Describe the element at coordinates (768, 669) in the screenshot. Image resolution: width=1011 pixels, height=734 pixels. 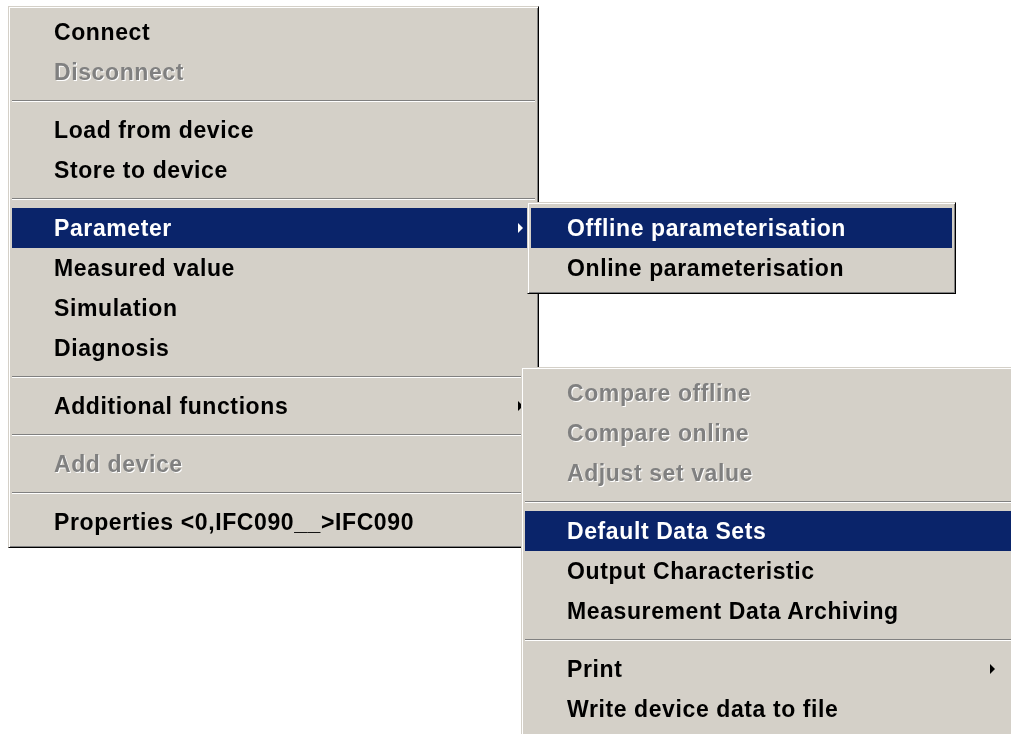
I see `menu-item: Print` at that location.